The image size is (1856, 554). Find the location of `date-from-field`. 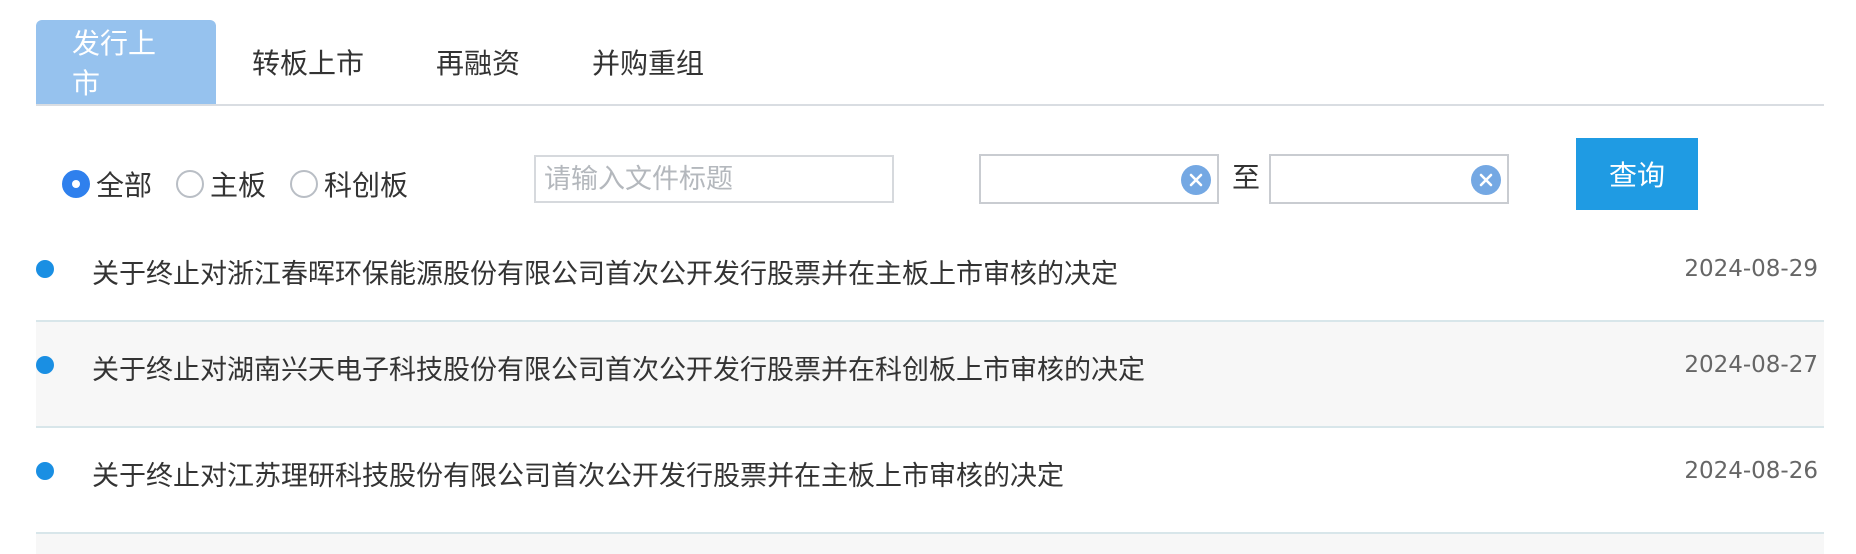

date-from-field is located at coordinates (1099, 179).